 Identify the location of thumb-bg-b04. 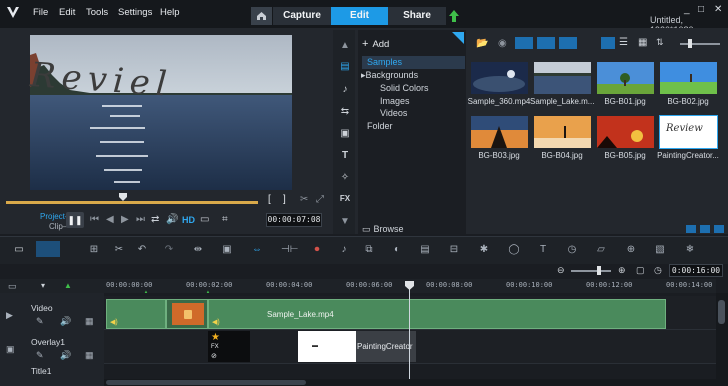
(562, 132).